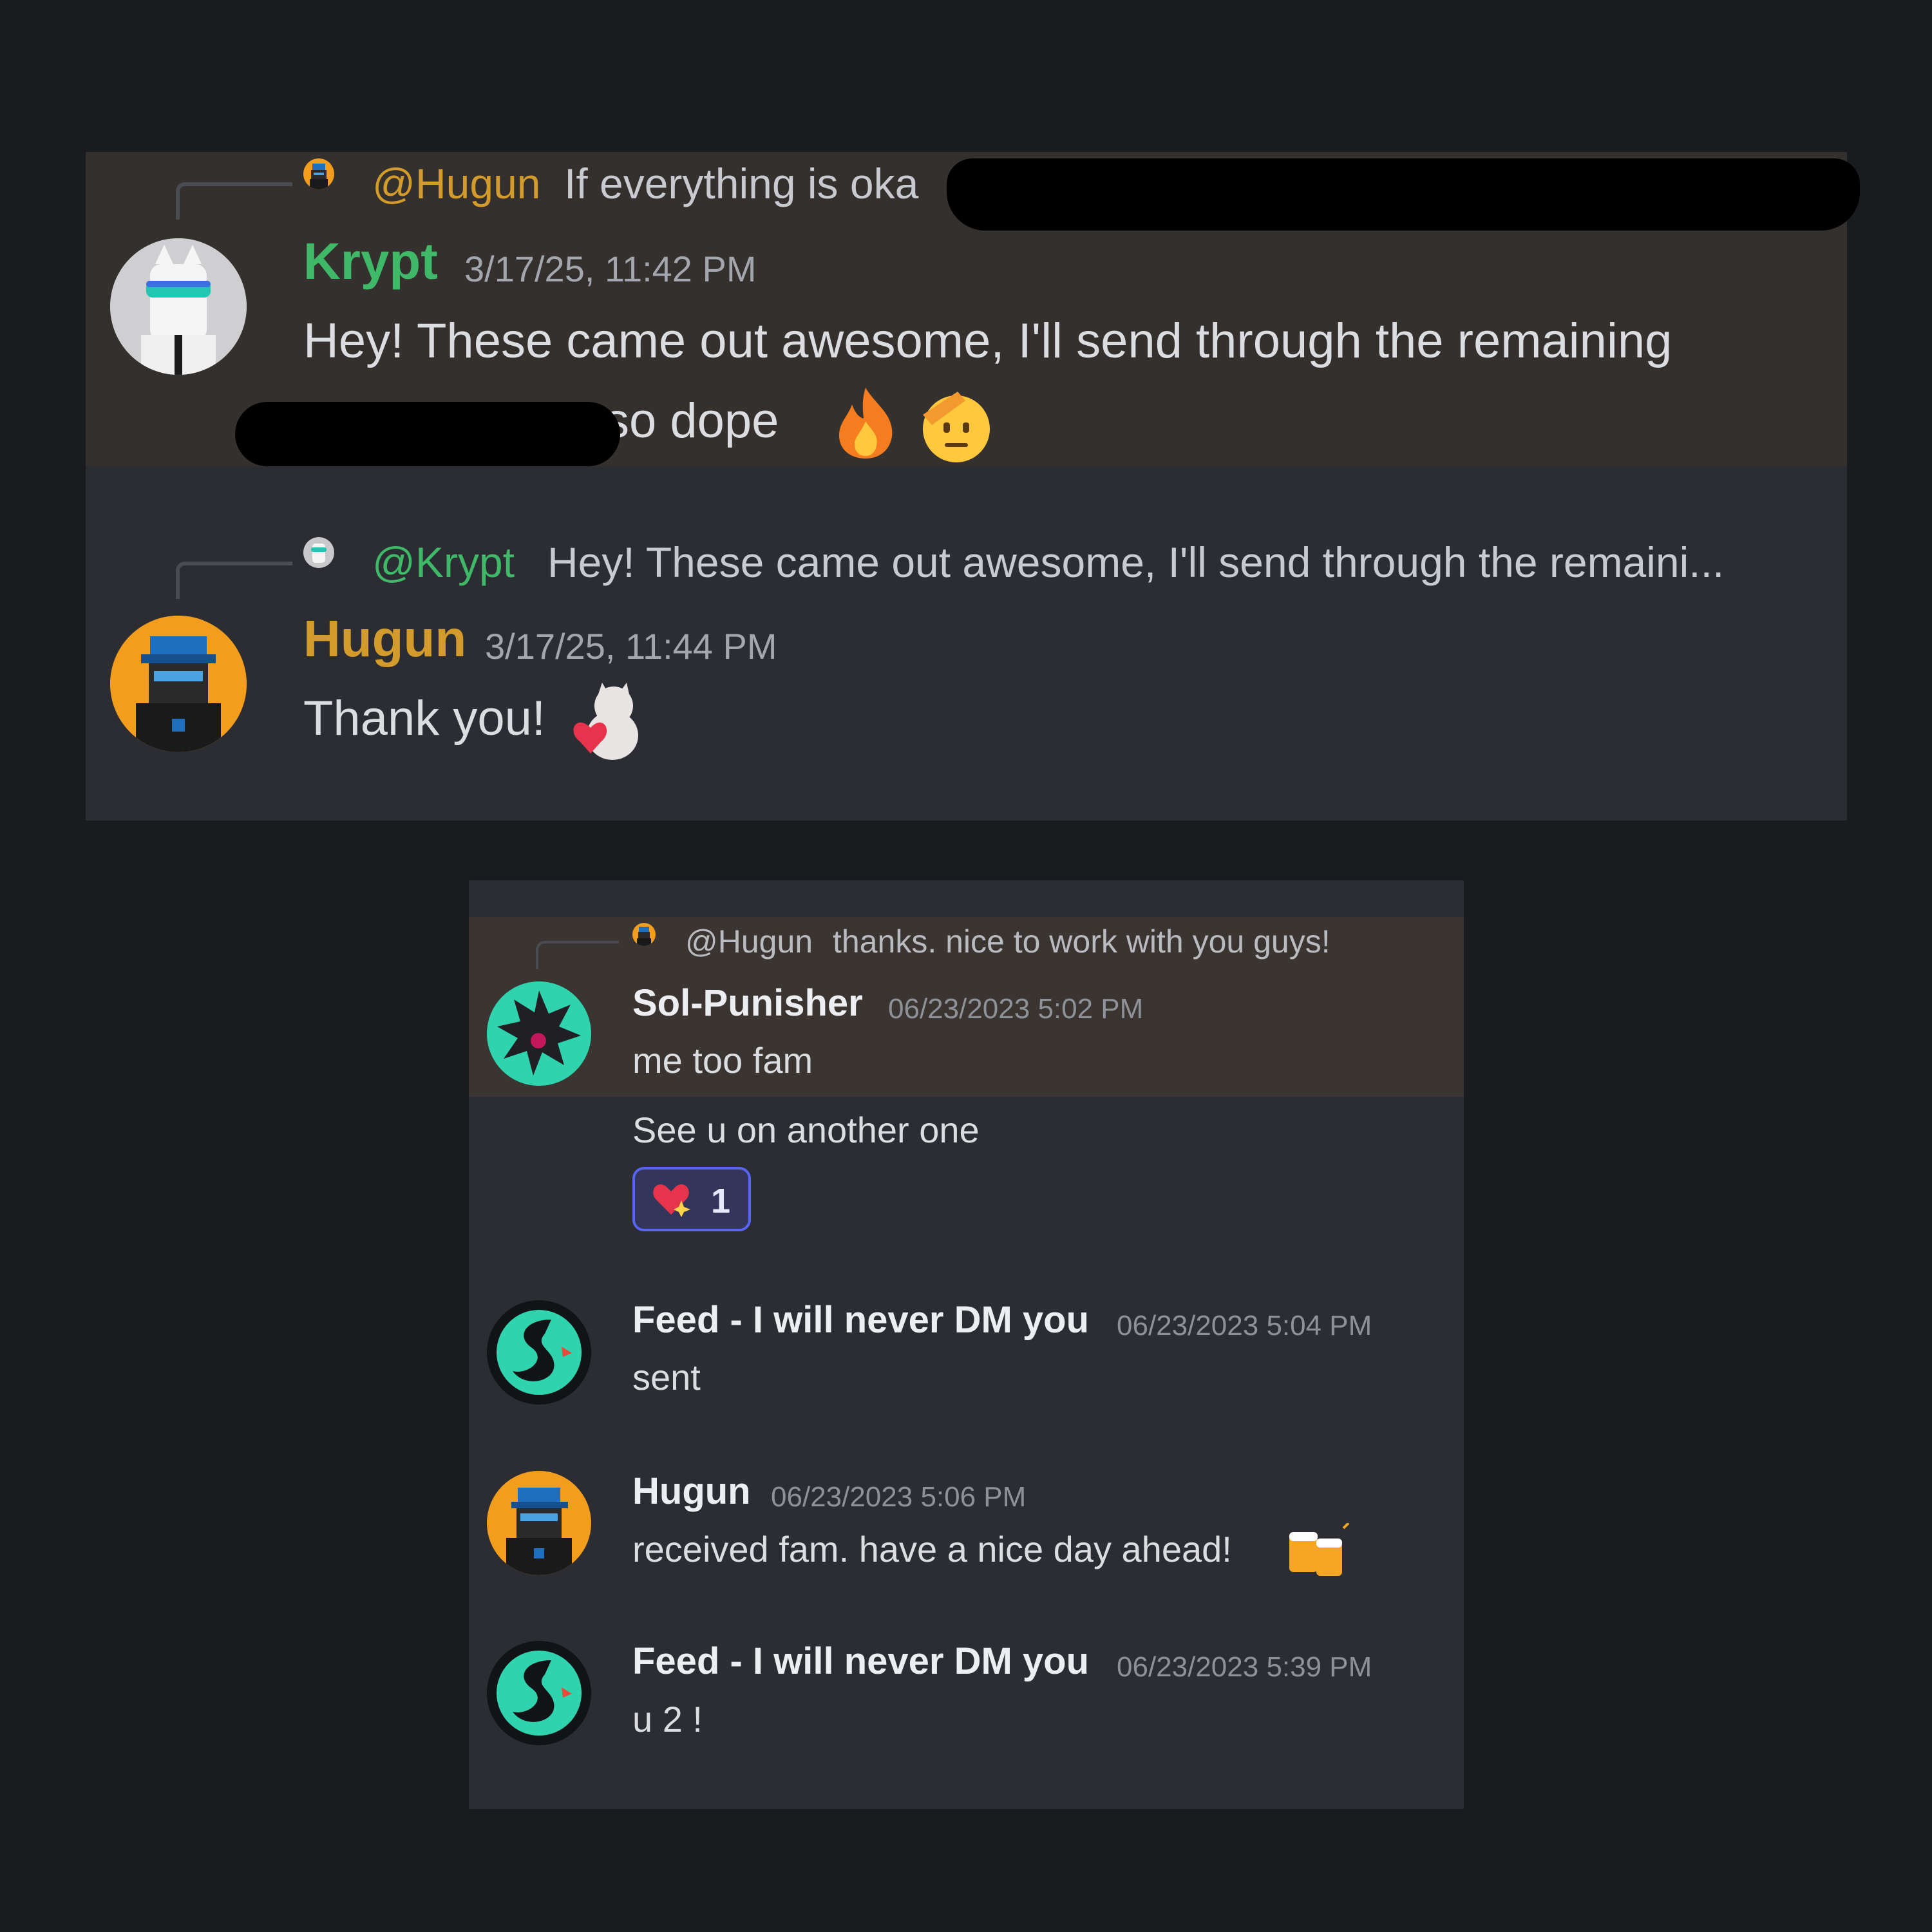 This screenshot has width=1932, height=1932. I want to click on reply-preview-text: If everything is oka, so click(741, 183).